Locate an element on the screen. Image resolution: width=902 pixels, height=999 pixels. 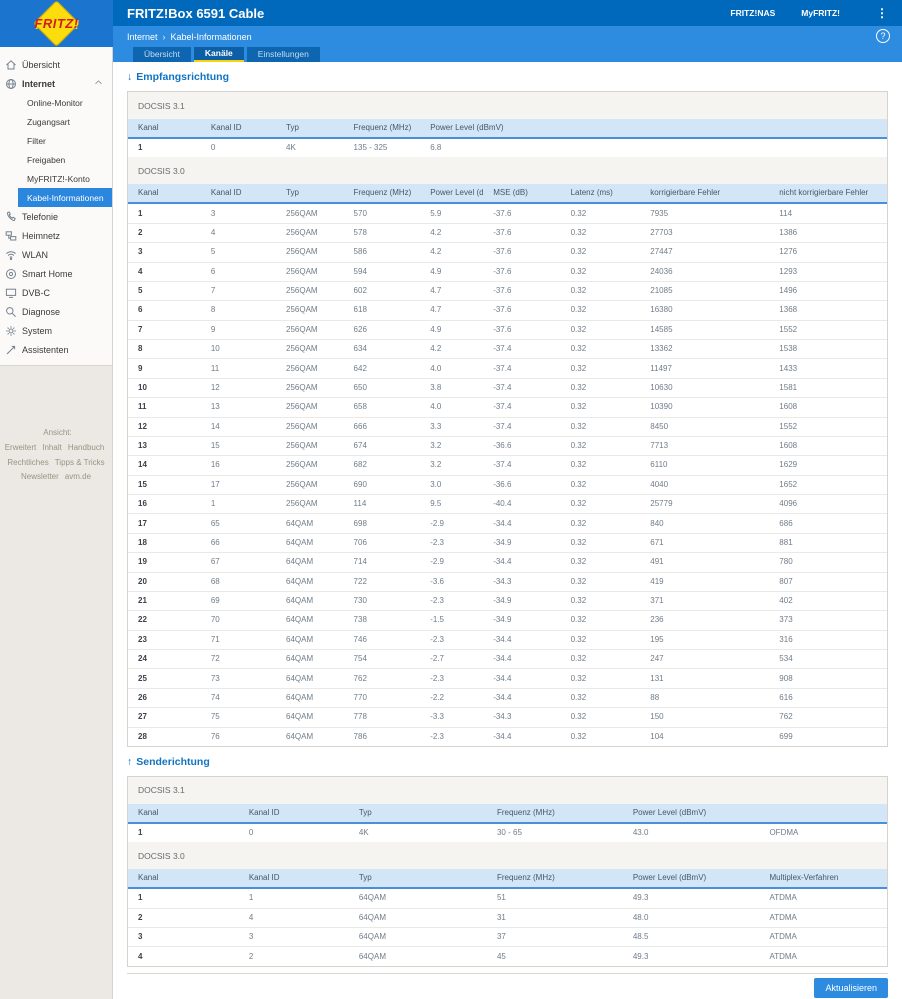
table-cell: 4040 is located at coordinates (705, 485).